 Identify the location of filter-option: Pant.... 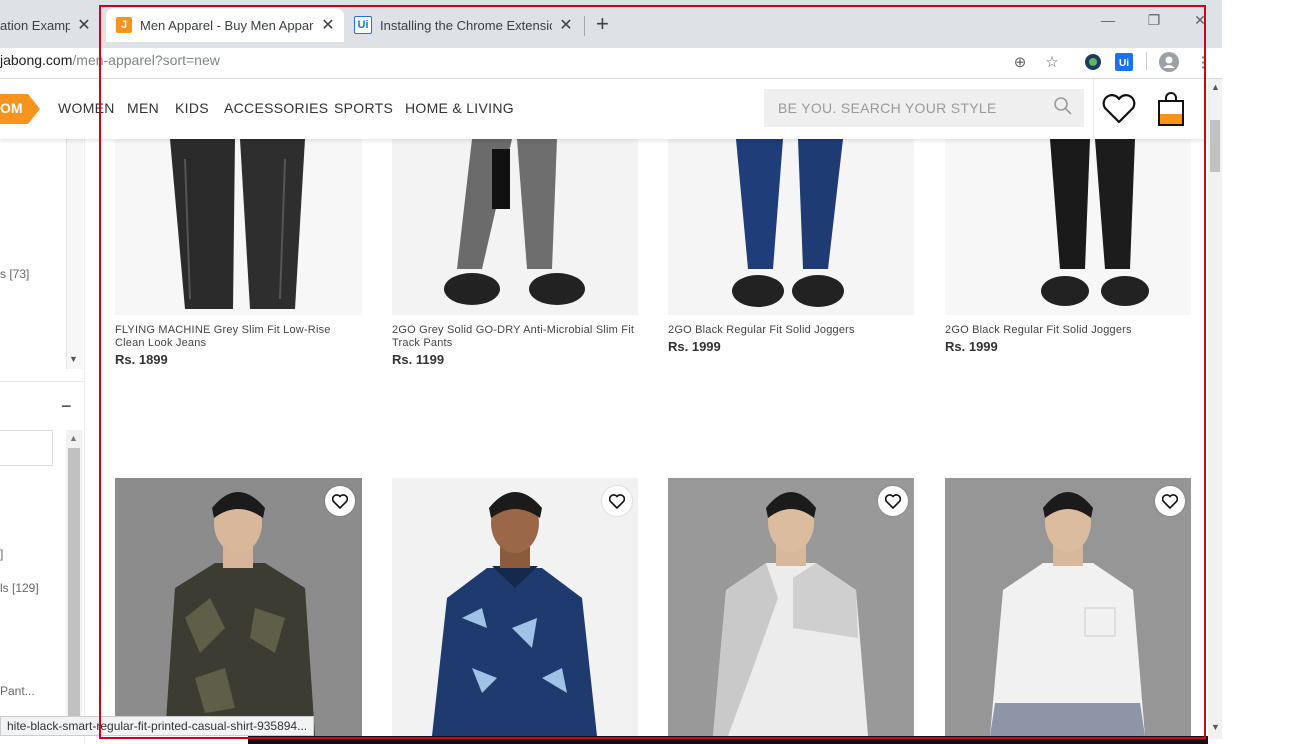
(17, 691).